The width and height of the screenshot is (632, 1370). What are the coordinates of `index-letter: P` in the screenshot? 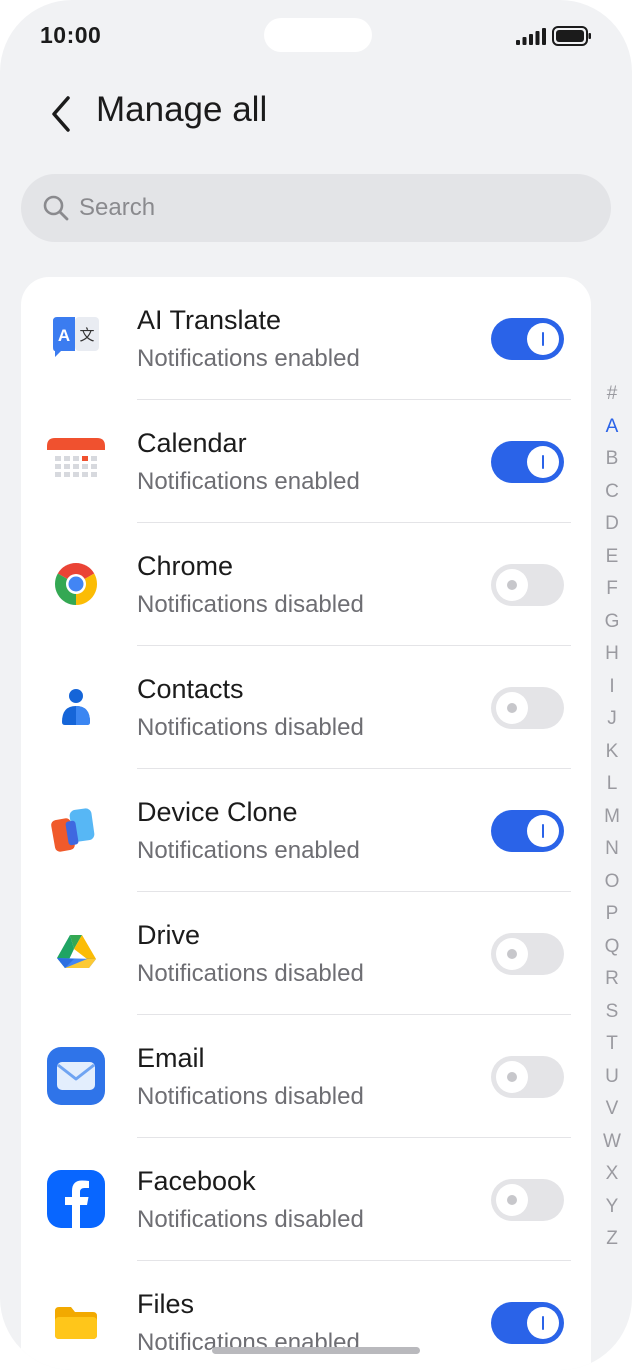 It's located at (612, 914).